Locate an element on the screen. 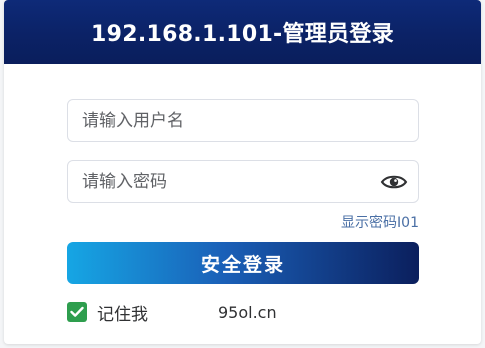 Image resolution: width=485 pixels, height=348 pixels. password-field is located at coordinates (243, 181).